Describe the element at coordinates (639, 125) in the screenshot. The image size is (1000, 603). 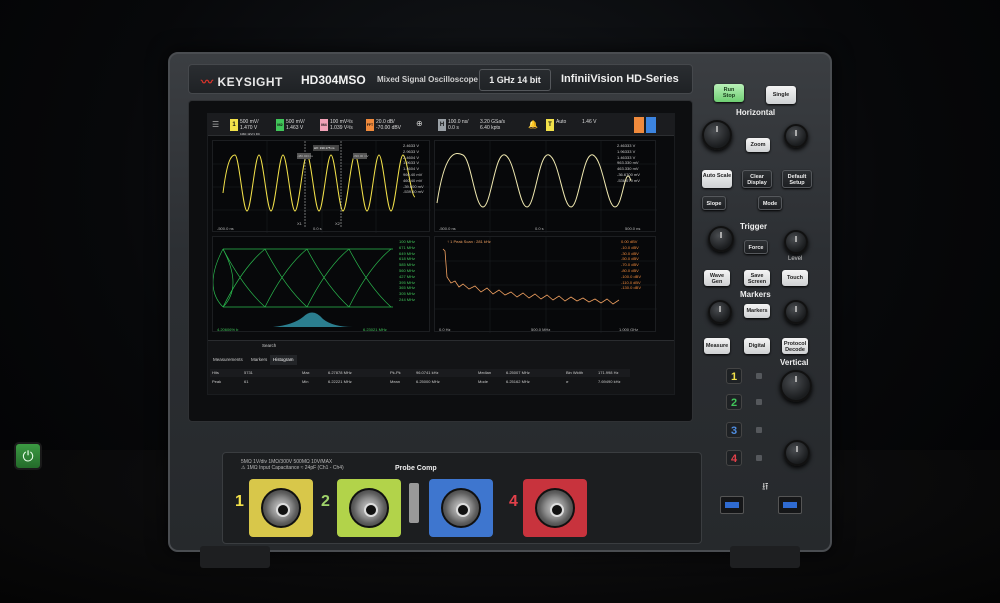
I see `orange-tab` at that location.